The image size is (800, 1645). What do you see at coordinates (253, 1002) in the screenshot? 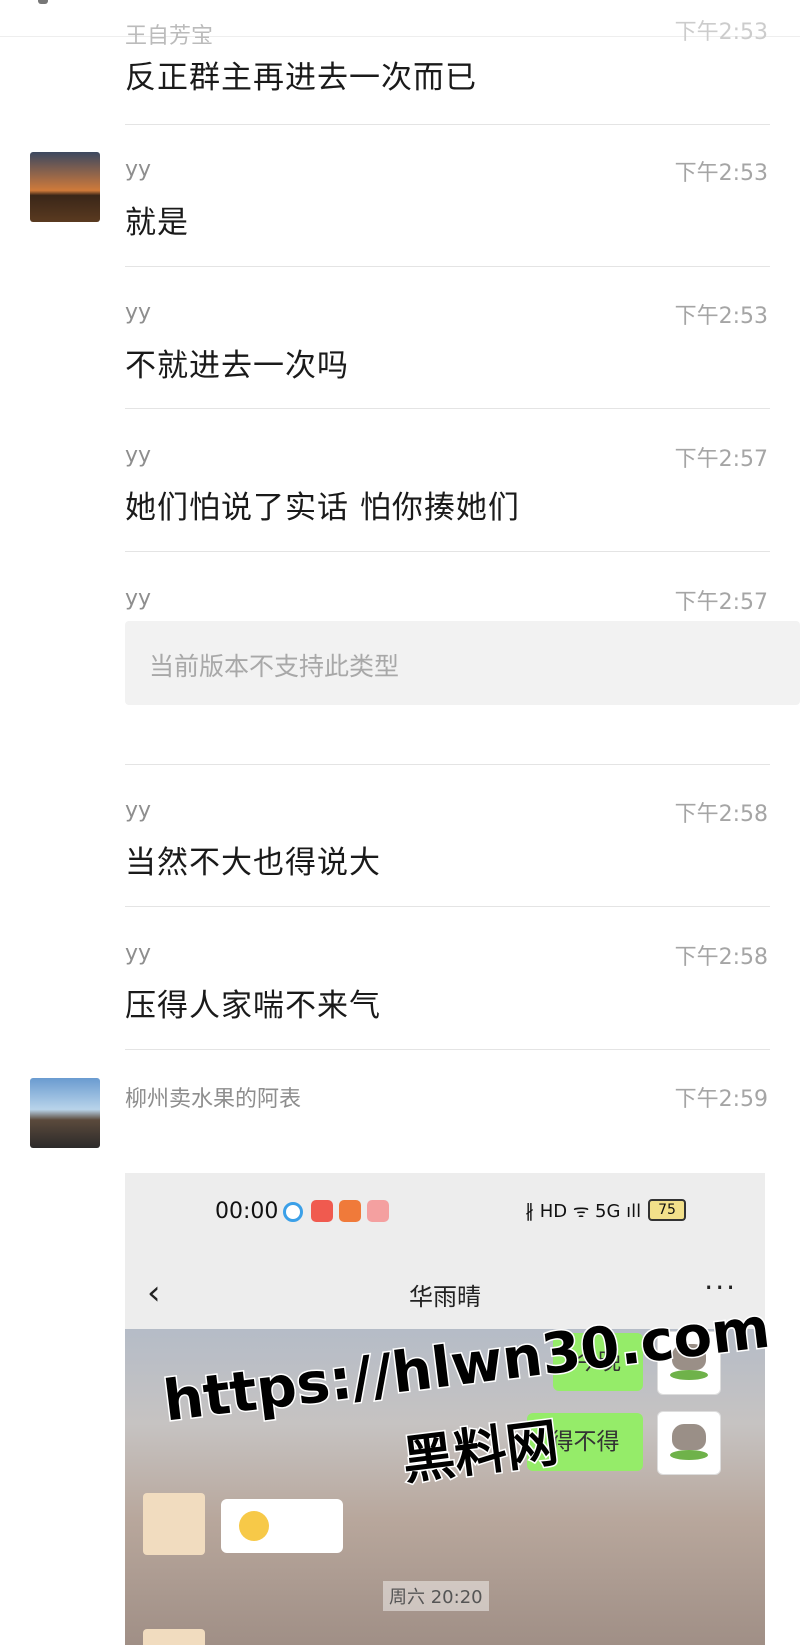
I see `message-text: 压得人家喘不来气` at bounding box center [253, 1002].